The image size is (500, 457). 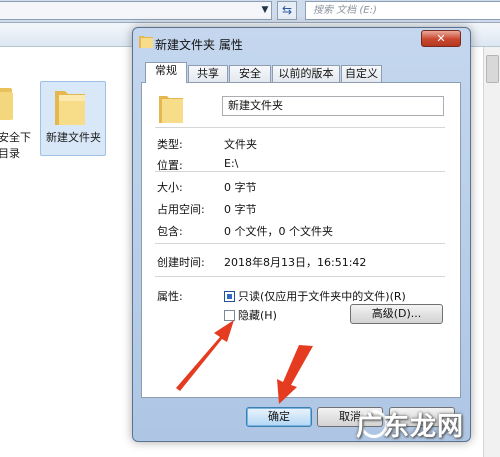 I want to click on annotation-arrows, so click(x=244, y=362).